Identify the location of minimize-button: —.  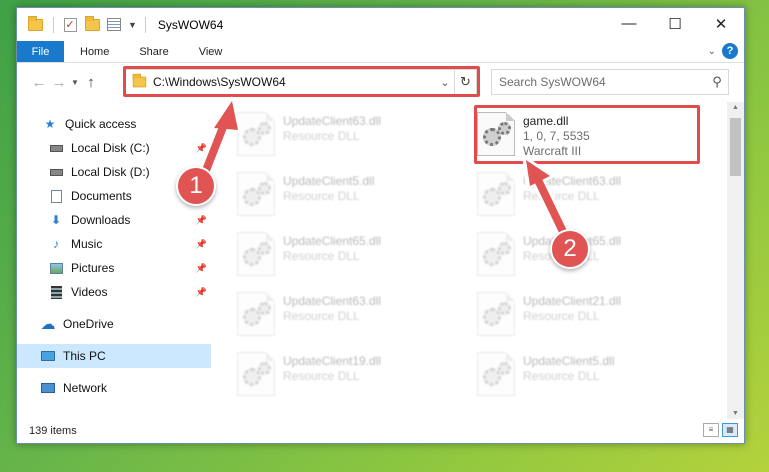
(629, 23).